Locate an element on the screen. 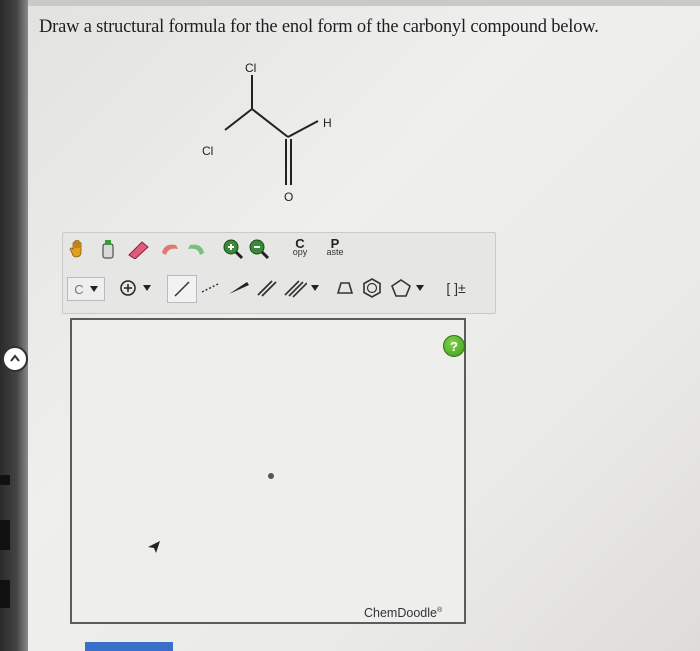 This screenshot has width=700, height=651. canvas-dot is located at coordinates (271, 476).